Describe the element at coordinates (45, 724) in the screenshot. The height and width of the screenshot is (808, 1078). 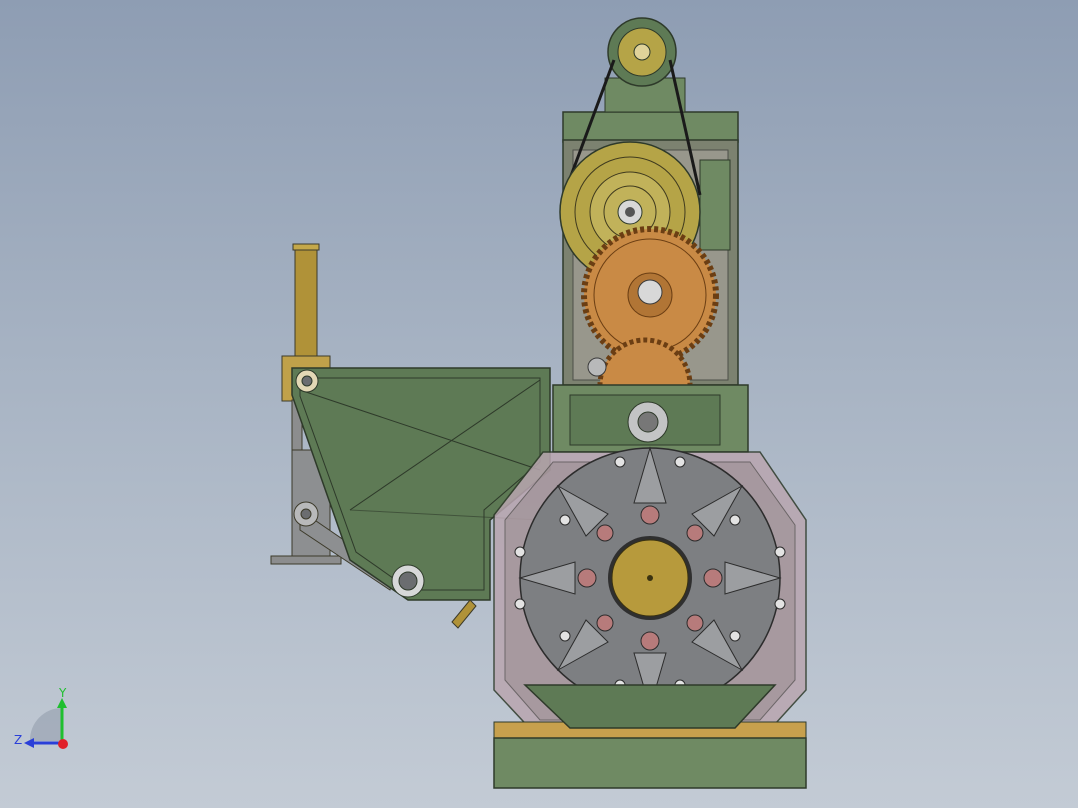
I see `triad-plane` at that location.